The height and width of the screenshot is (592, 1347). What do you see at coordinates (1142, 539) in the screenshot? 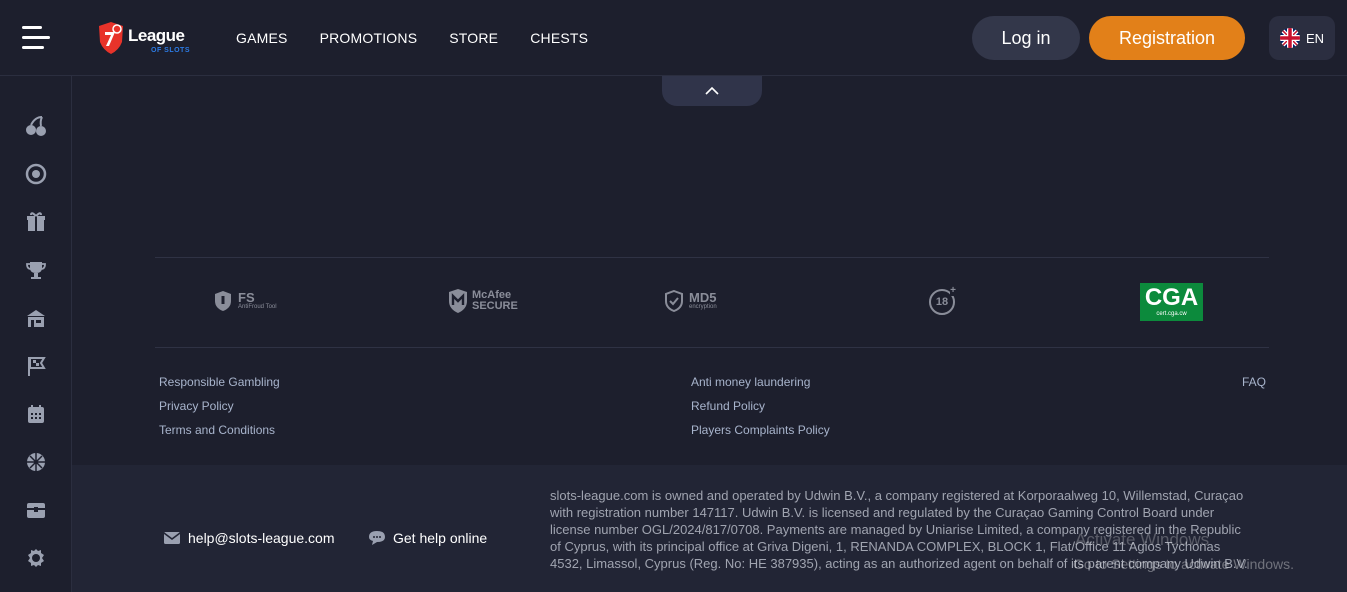
I see `windows-watermark-title: Activate Windows` at bounding box center [1142, 539].